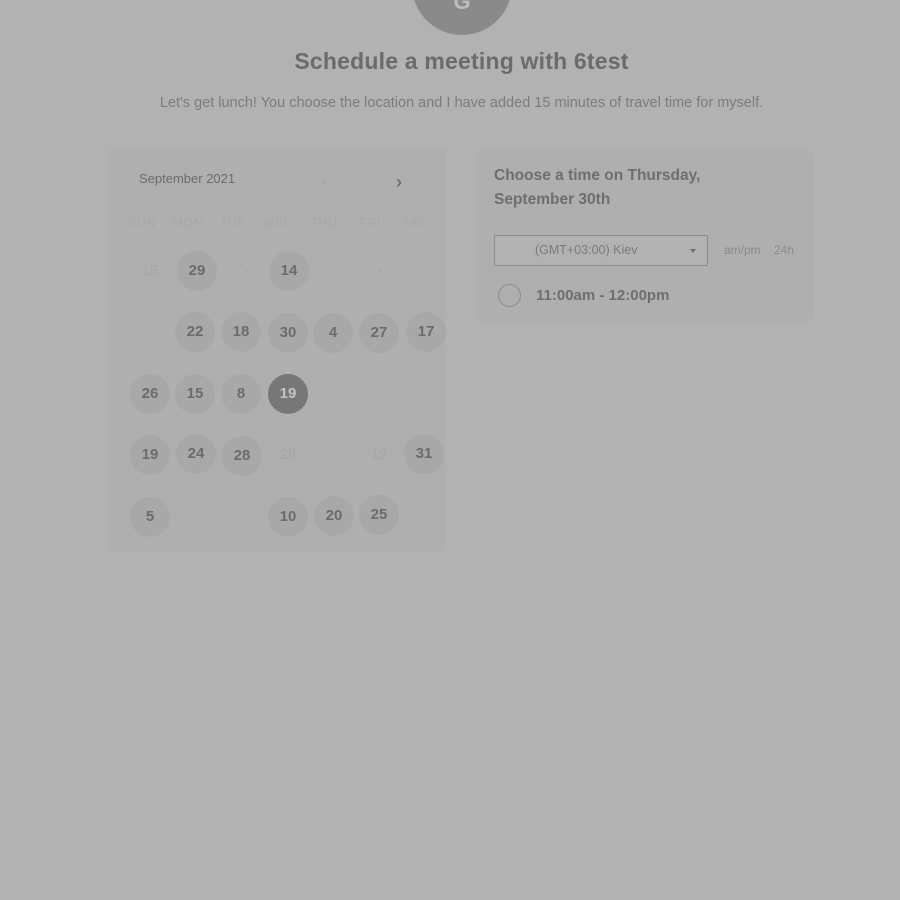  Describe the element at coordinates (509, 295) in the screenshot. I see `time-slot-radio` at that location.